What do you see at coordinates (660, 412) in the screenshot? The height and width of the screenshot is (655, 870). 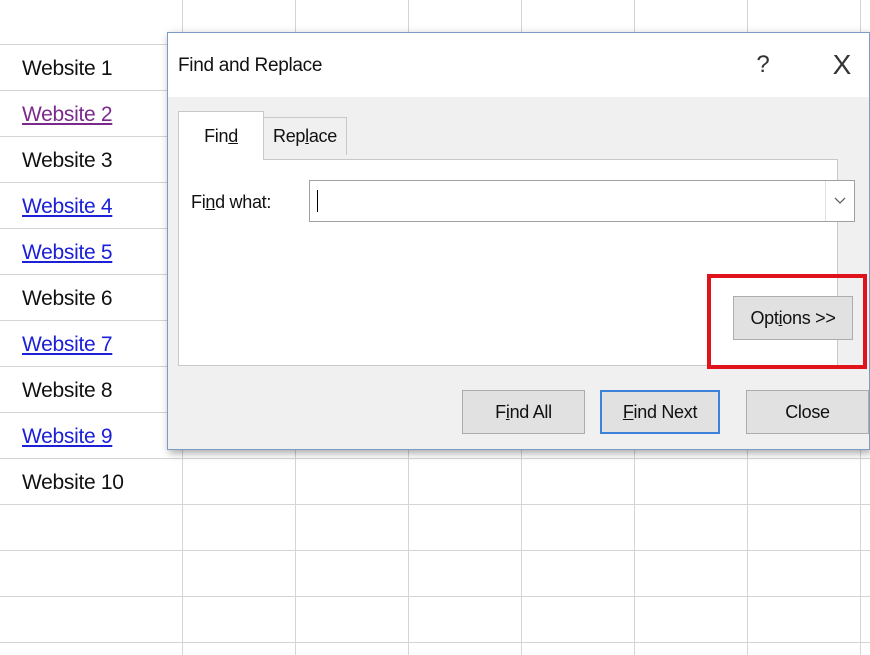 I see `find-next-button: Find Next` at bounding box center [660, 412].